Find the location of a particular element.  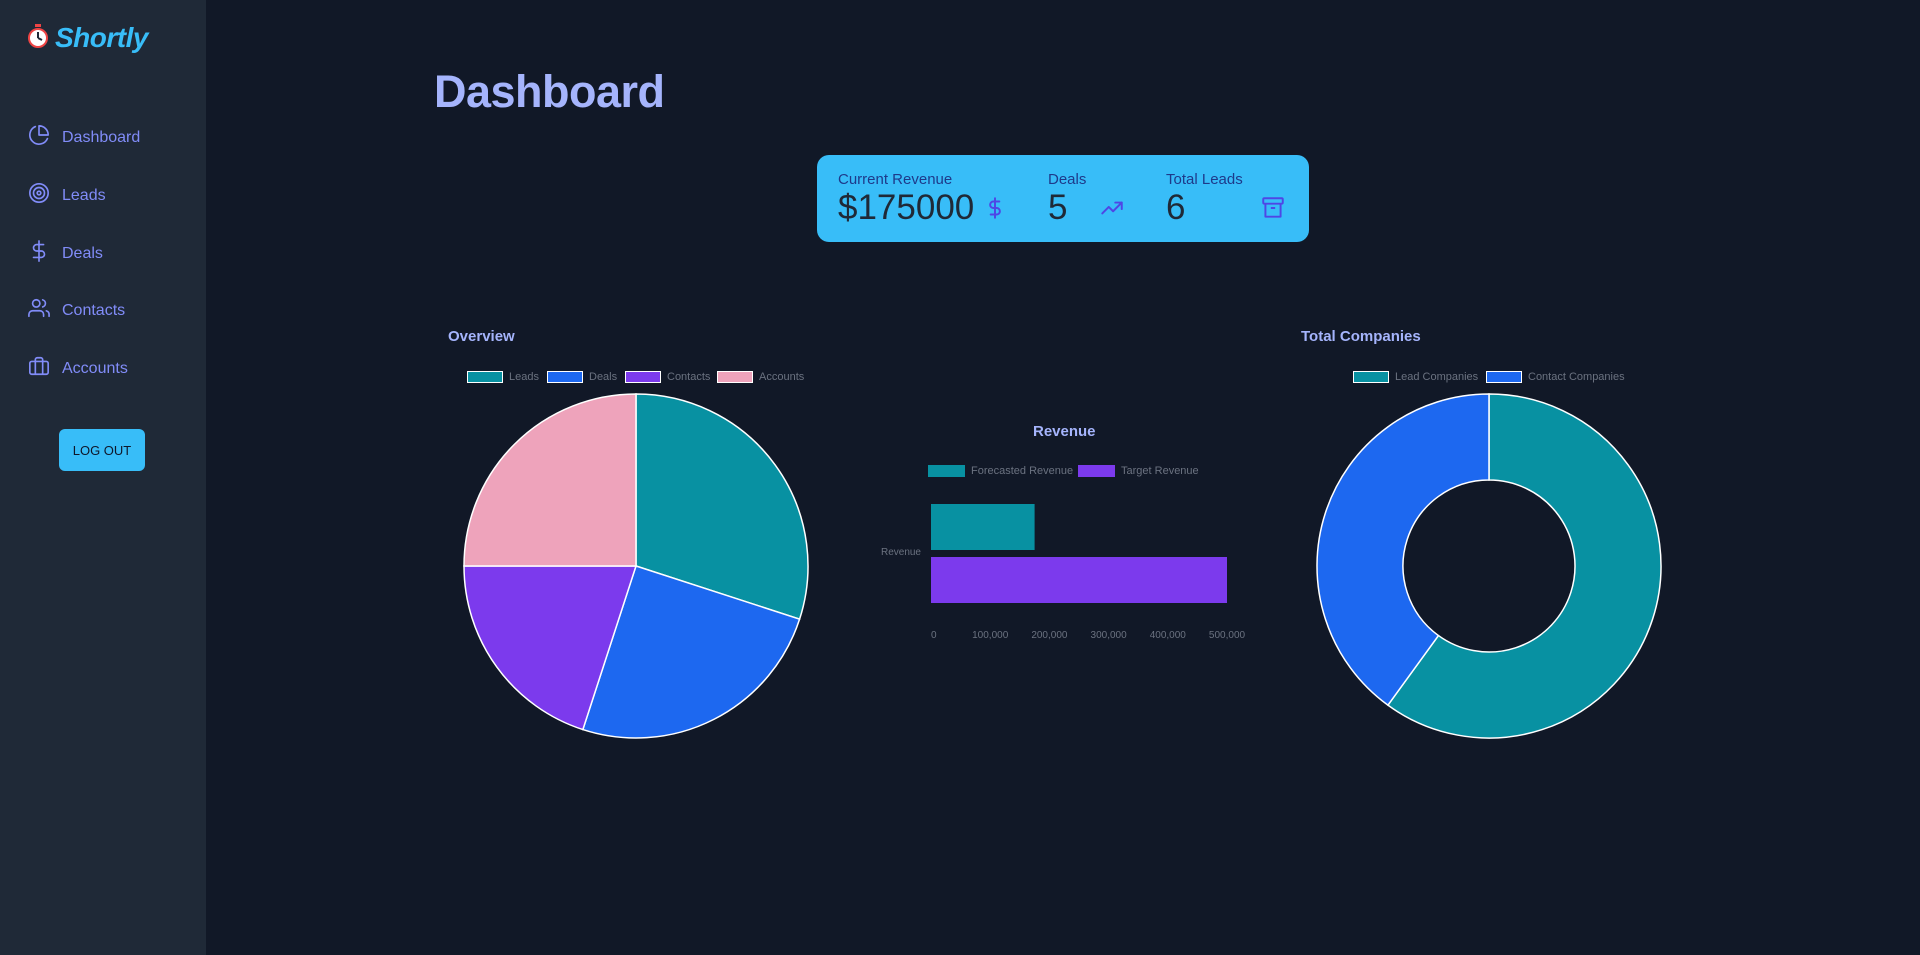

legend-label: Forecasted Revenue is located at coordinates (1022, 471).